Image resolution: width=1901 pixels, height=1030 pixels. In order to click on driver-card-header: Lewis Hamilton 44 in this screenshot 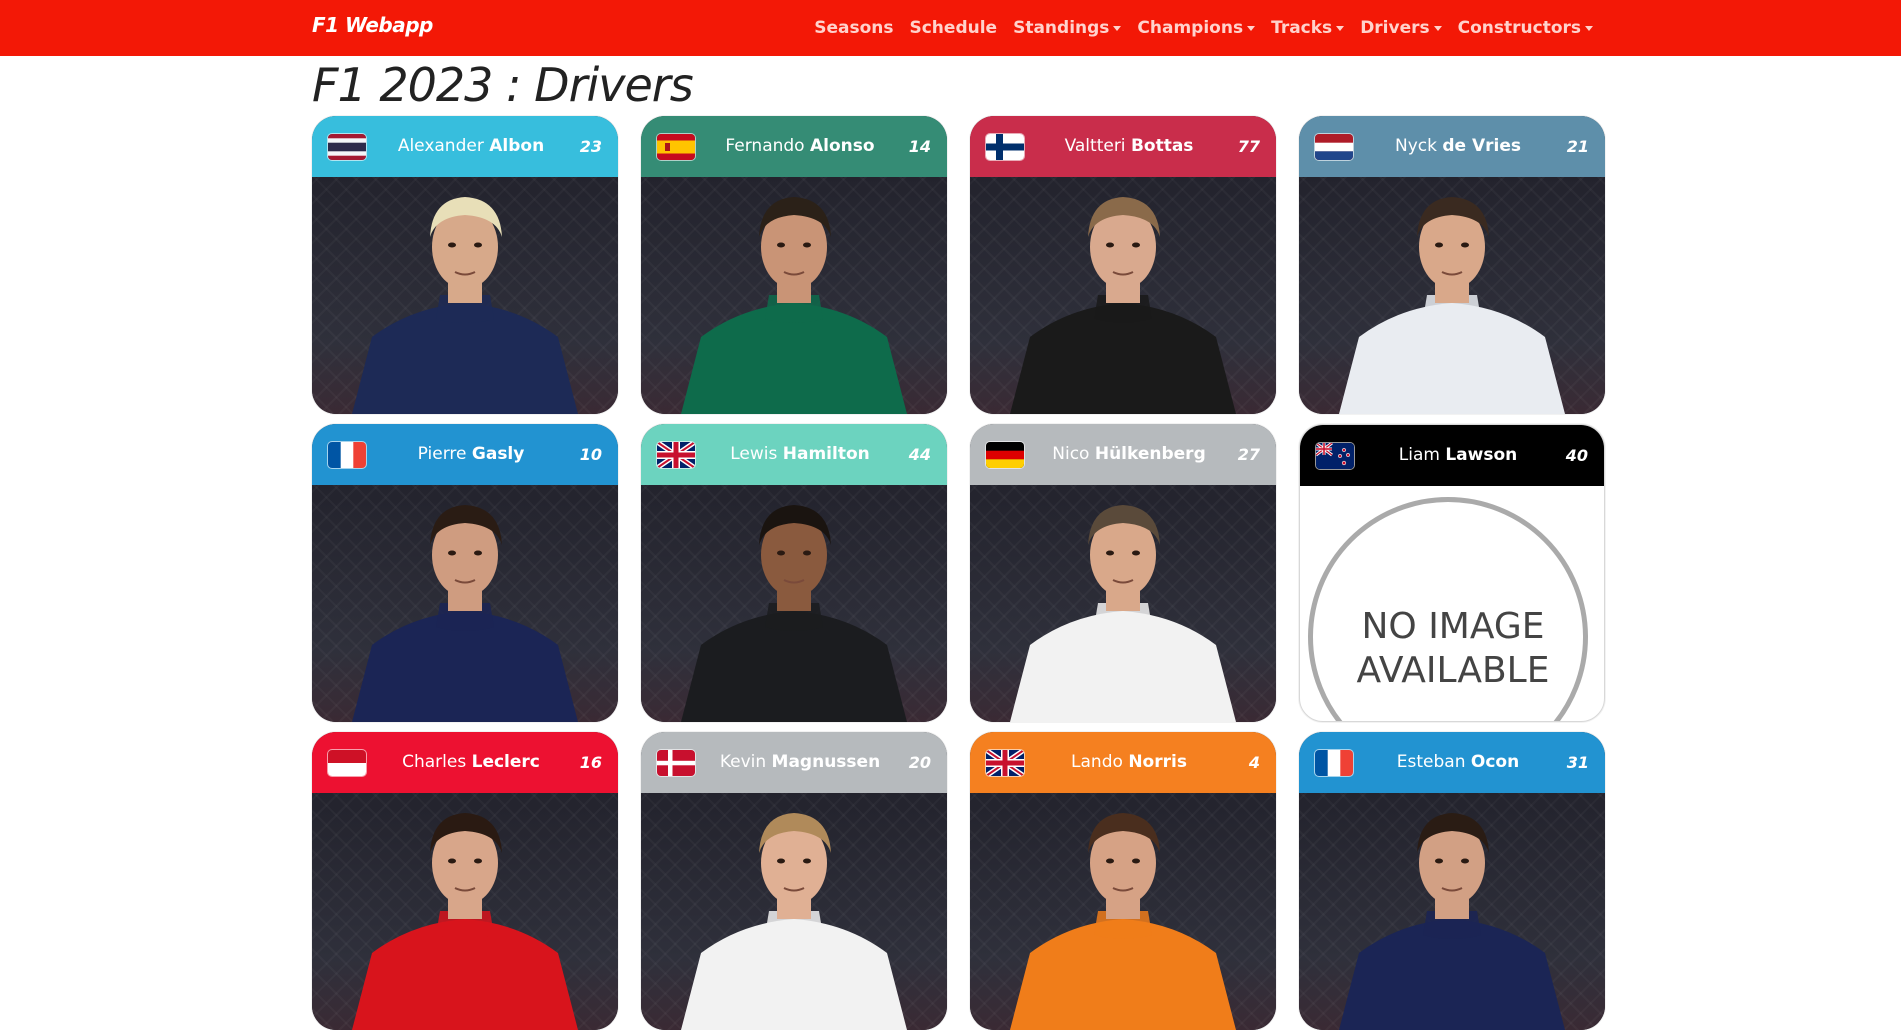, I will do `click(794, 454)`.